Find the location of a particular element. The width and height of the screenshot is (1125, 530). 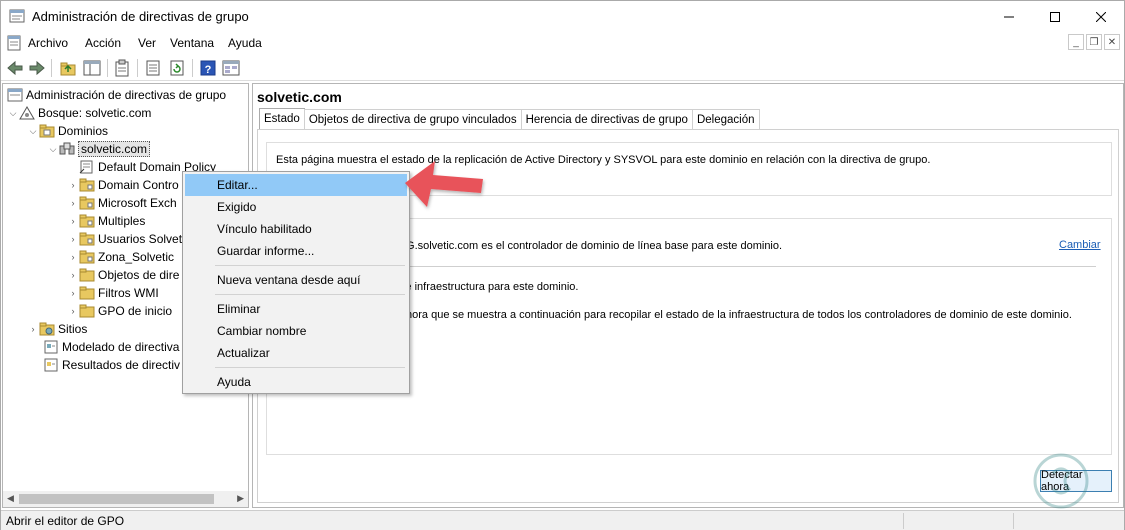

tree-item-domains: ⌵ Dominios is located at coordinates (67, 131).